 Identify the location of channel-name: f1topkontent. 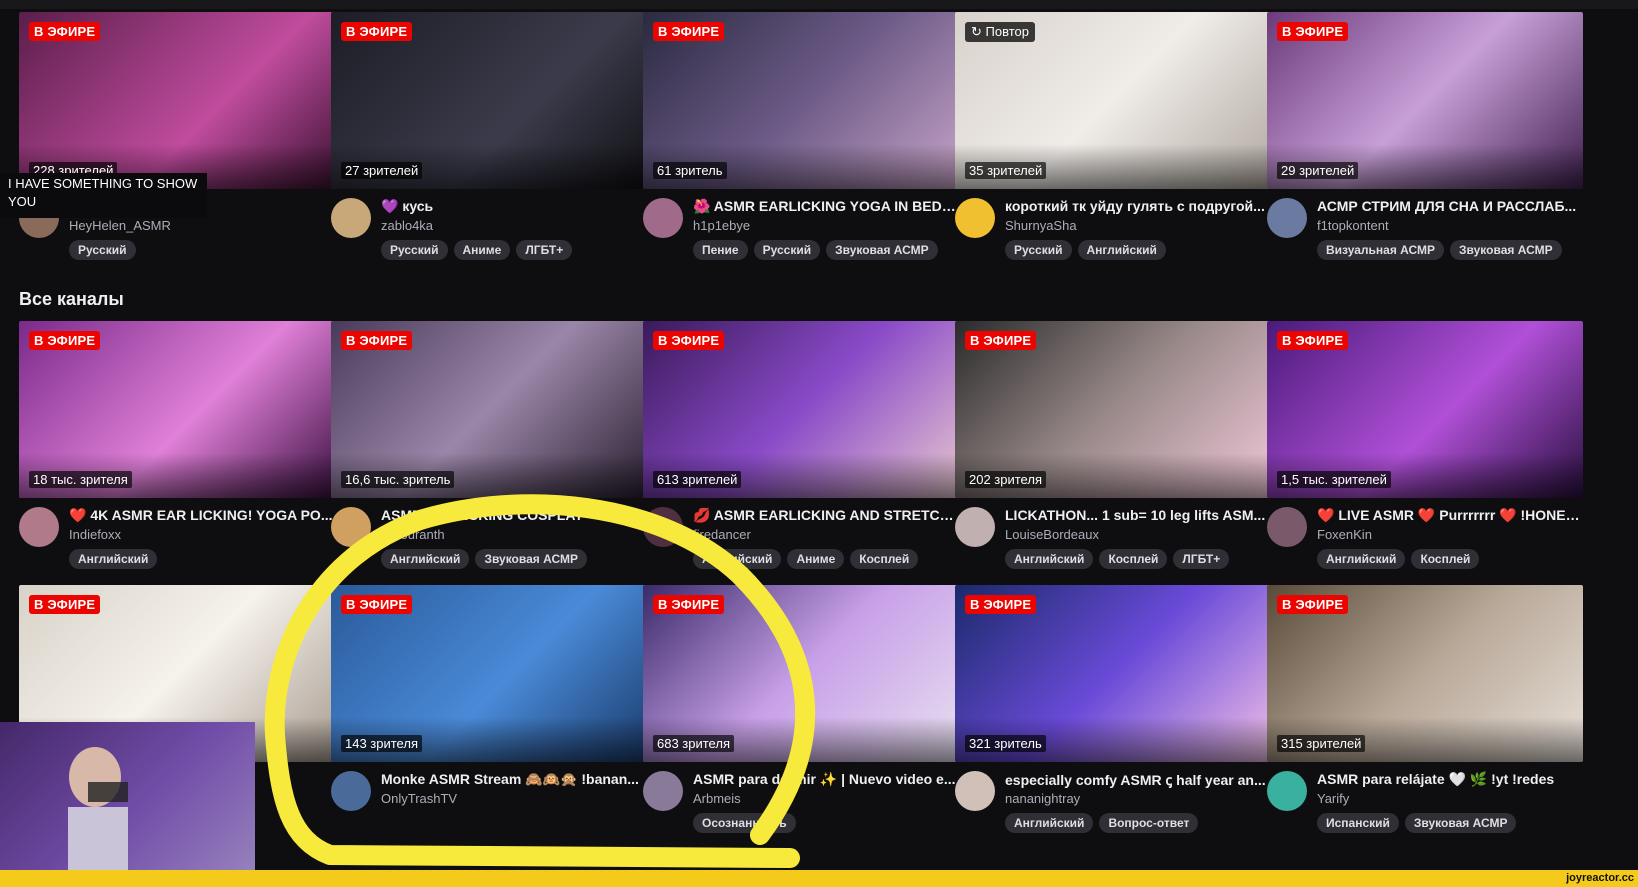
(1353, 225).